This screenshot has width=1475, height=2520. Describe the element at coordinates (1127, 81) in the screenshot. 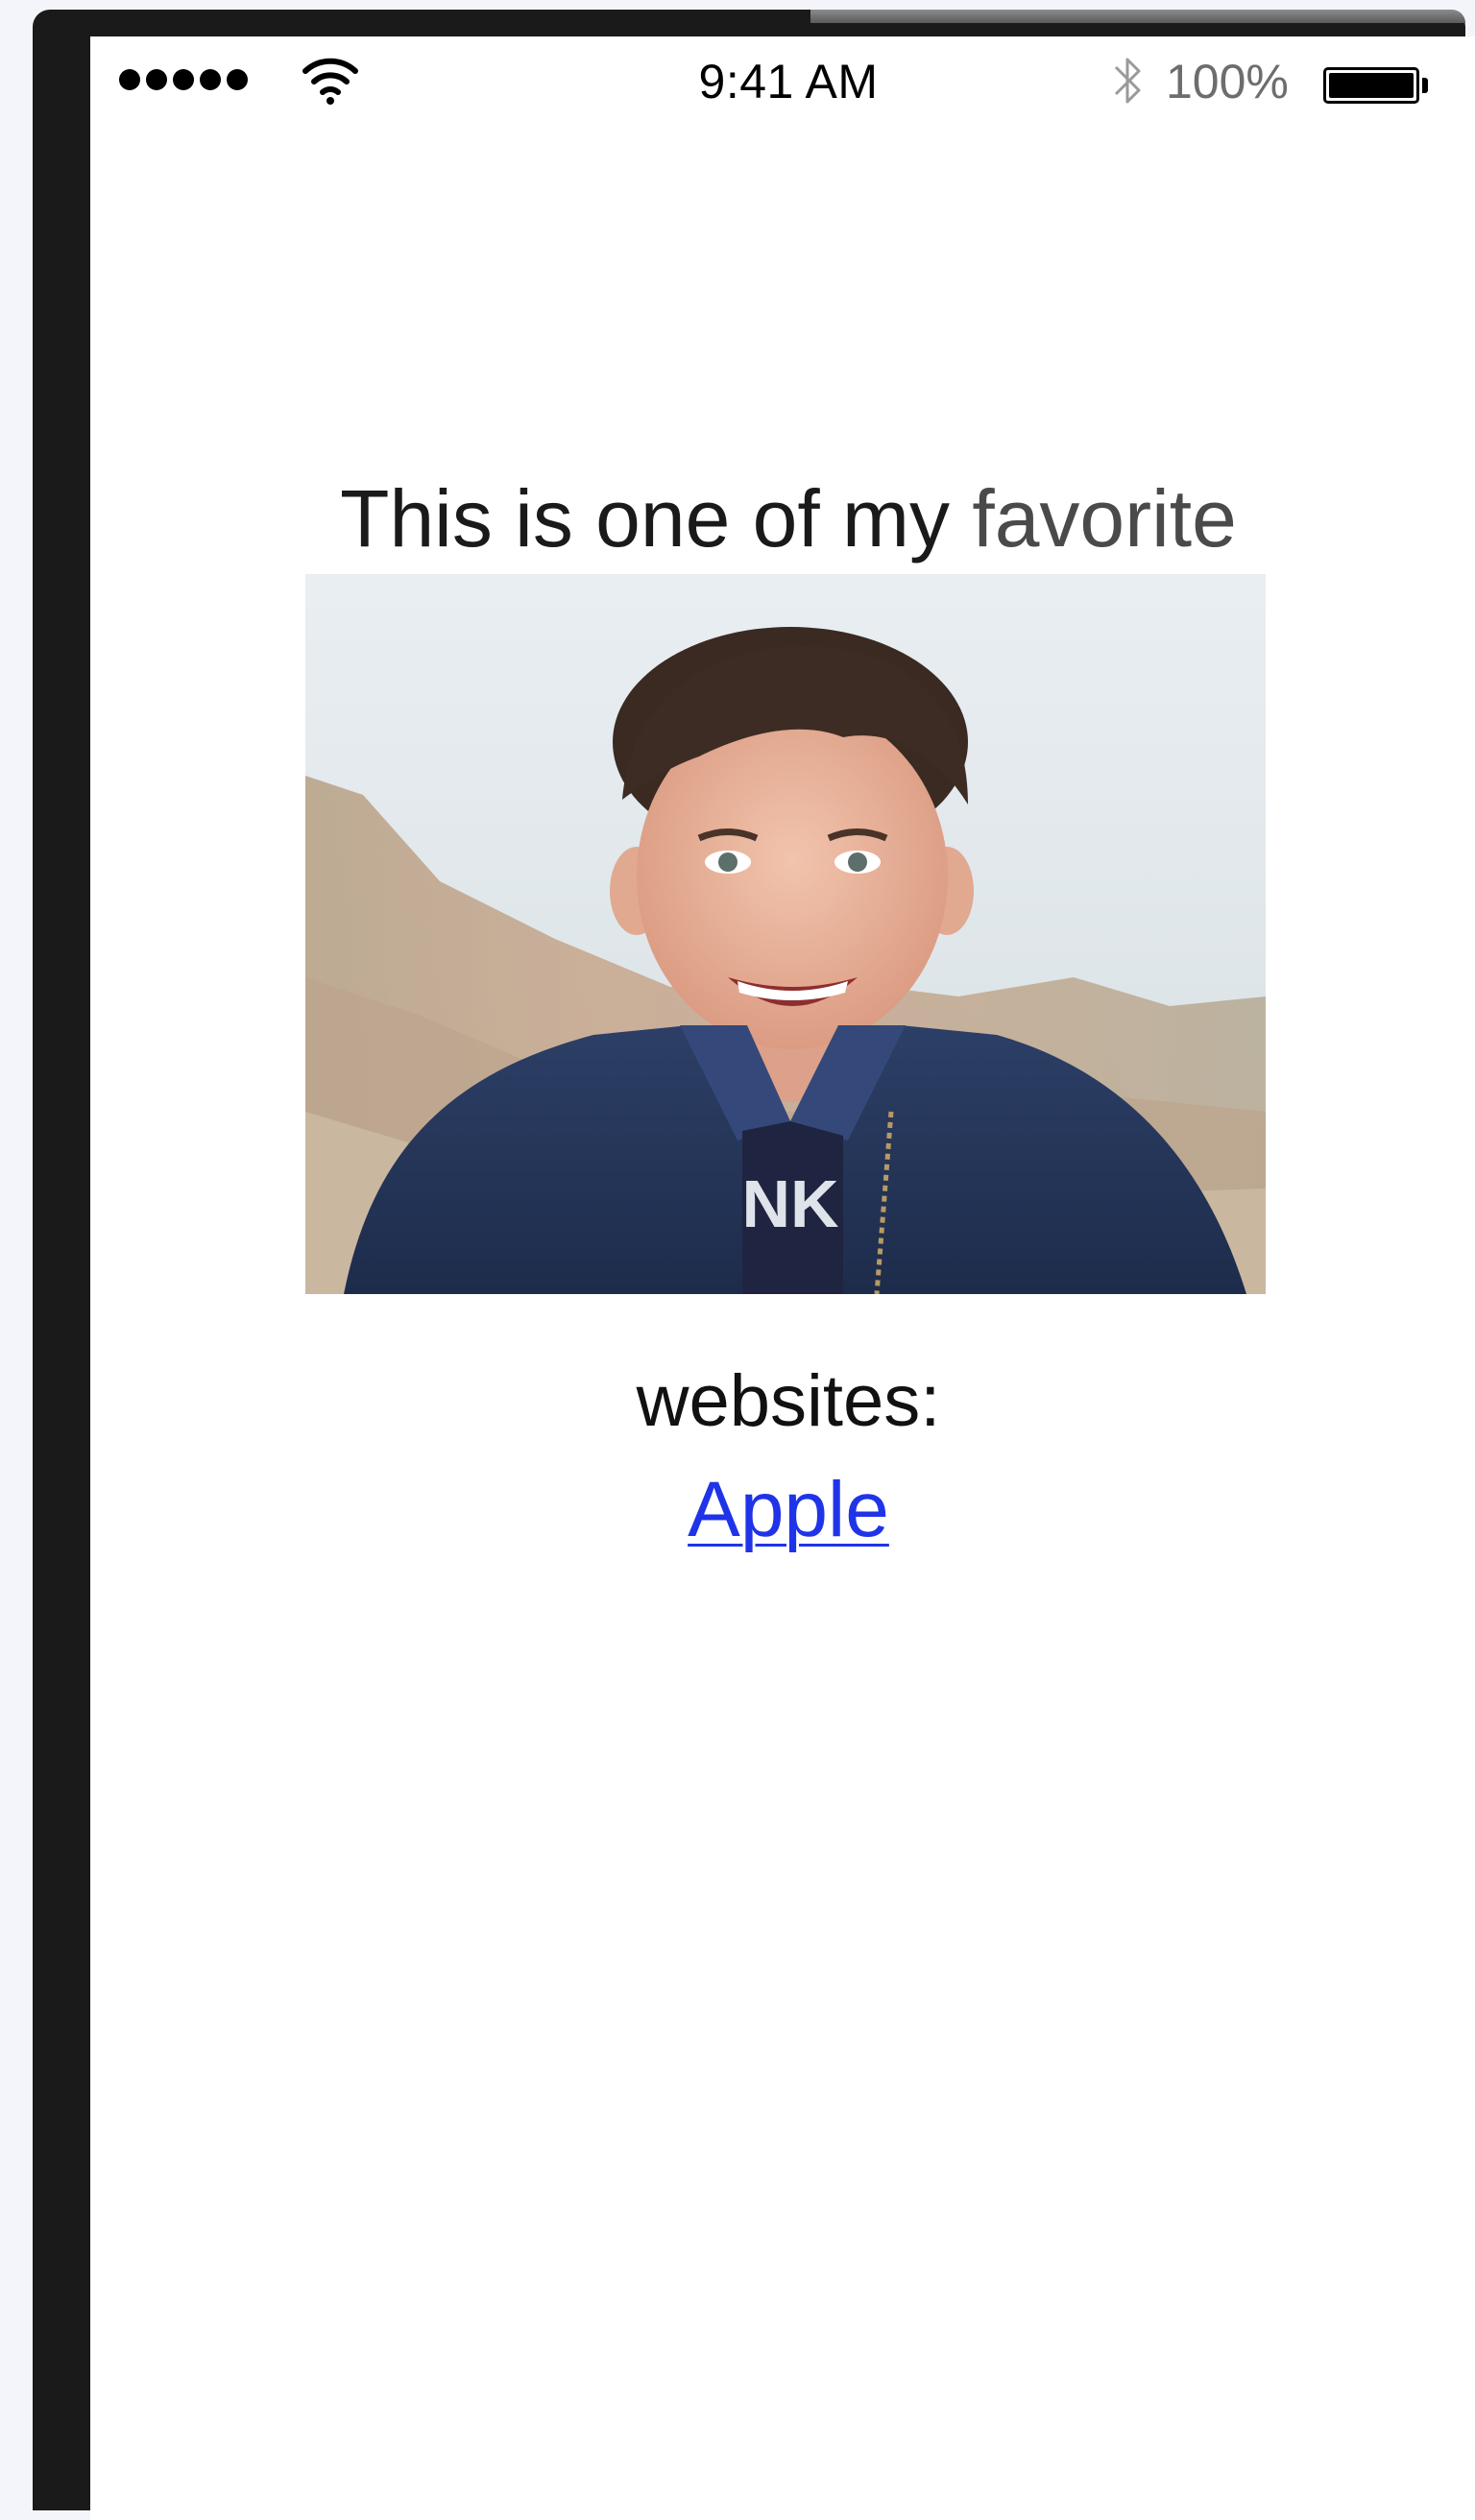

I see `bluetooth-icon` at that location.